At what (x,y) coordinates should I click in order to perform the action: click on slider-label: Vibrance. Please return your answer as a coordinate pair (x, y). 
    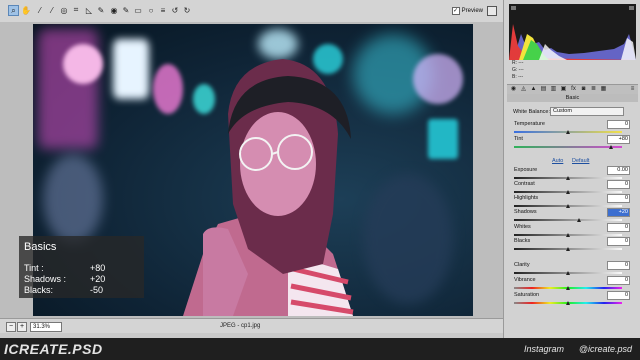
    Looking at the image, I should click on (525, 280).